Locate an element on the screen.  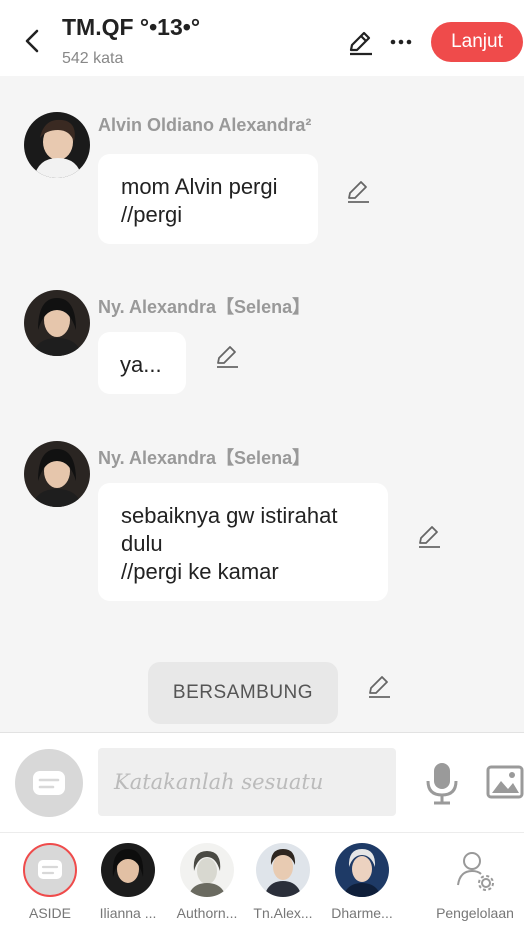
tab-aside: ASIDE is located at coordinates (50, 882).